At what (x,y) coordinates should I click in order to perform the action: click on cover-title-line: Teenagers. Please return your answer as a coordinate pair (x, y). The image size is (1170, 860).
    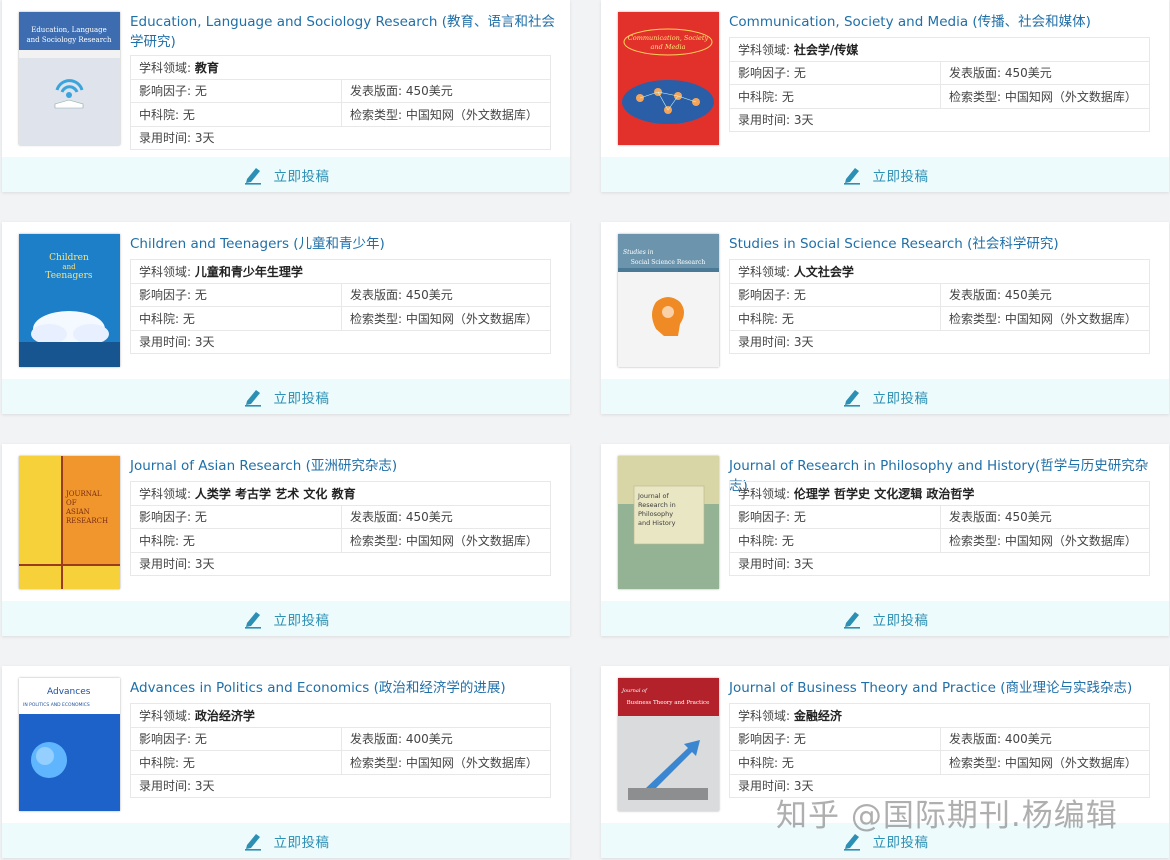
    Looking at the image, I should click on (69, 276).